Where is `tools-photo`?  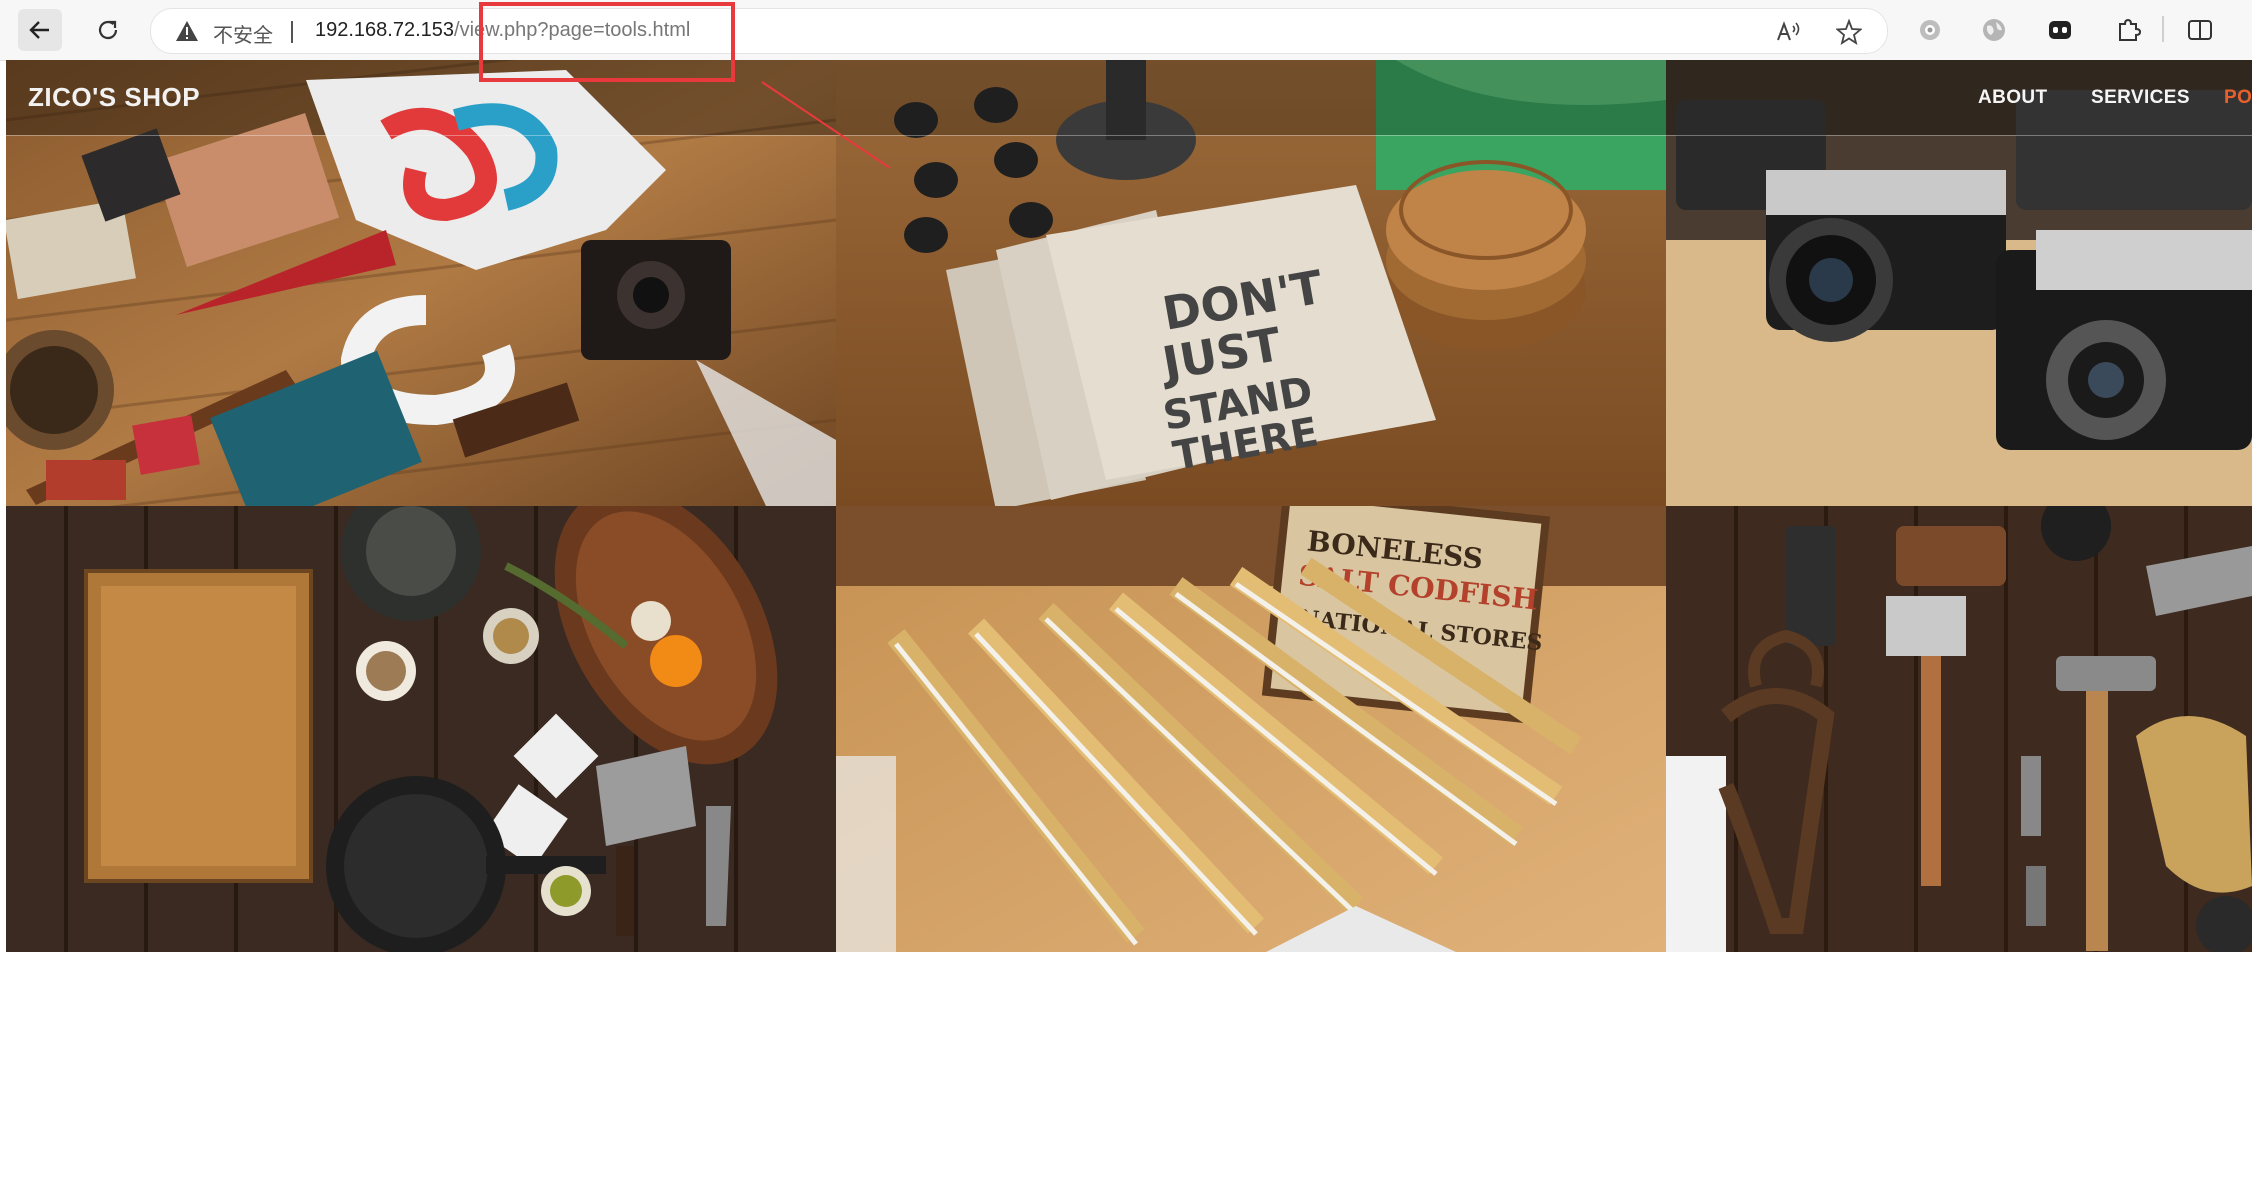
tools-photo is located at coordinates (1959, 729).